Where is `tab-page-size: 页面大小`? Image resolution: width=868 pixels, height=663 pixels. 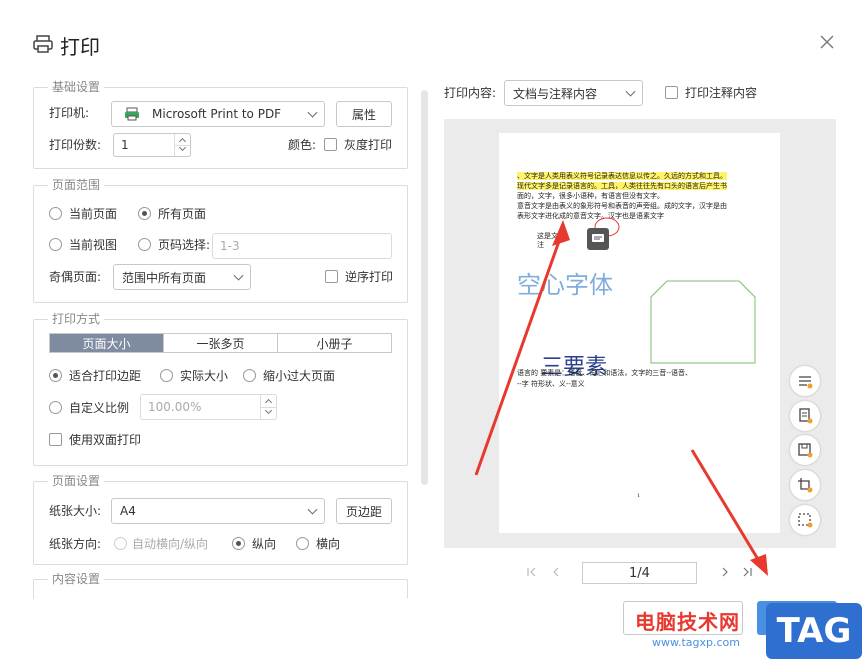
tab-page-size: 页面大小 is located at coordinates (107, 343).